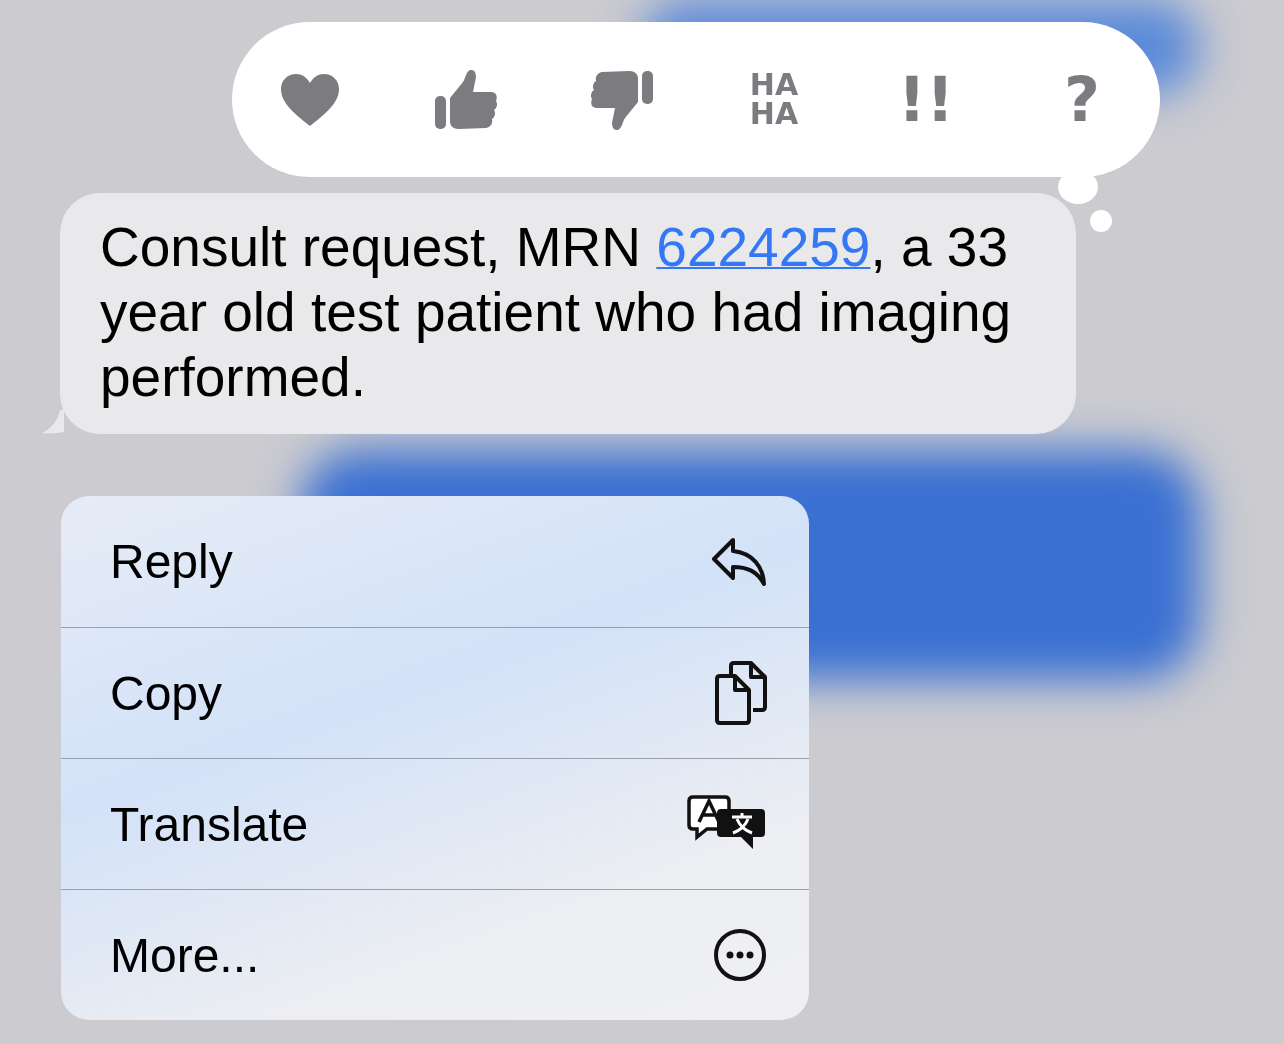 Image resolution: width=1284 pixels, height=1044 pixels. Describe the element at coordinates (926, 99) in the screenshot. I see `reaction-button: !!` at that location.